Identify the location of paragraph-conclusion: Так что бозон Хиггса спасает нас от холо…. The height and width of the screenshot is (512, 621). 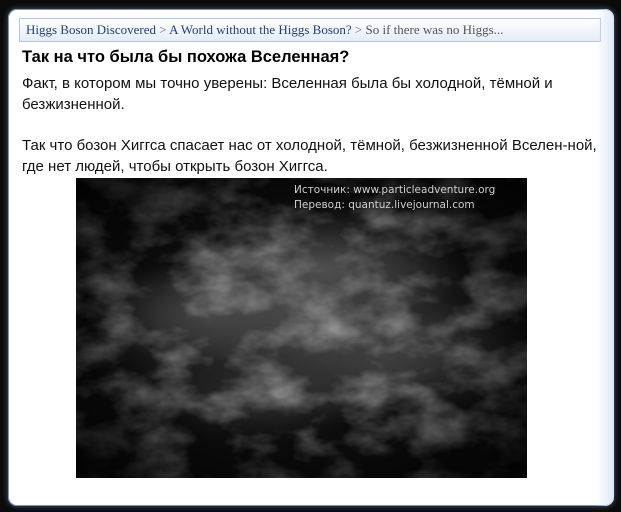
(309, 156).